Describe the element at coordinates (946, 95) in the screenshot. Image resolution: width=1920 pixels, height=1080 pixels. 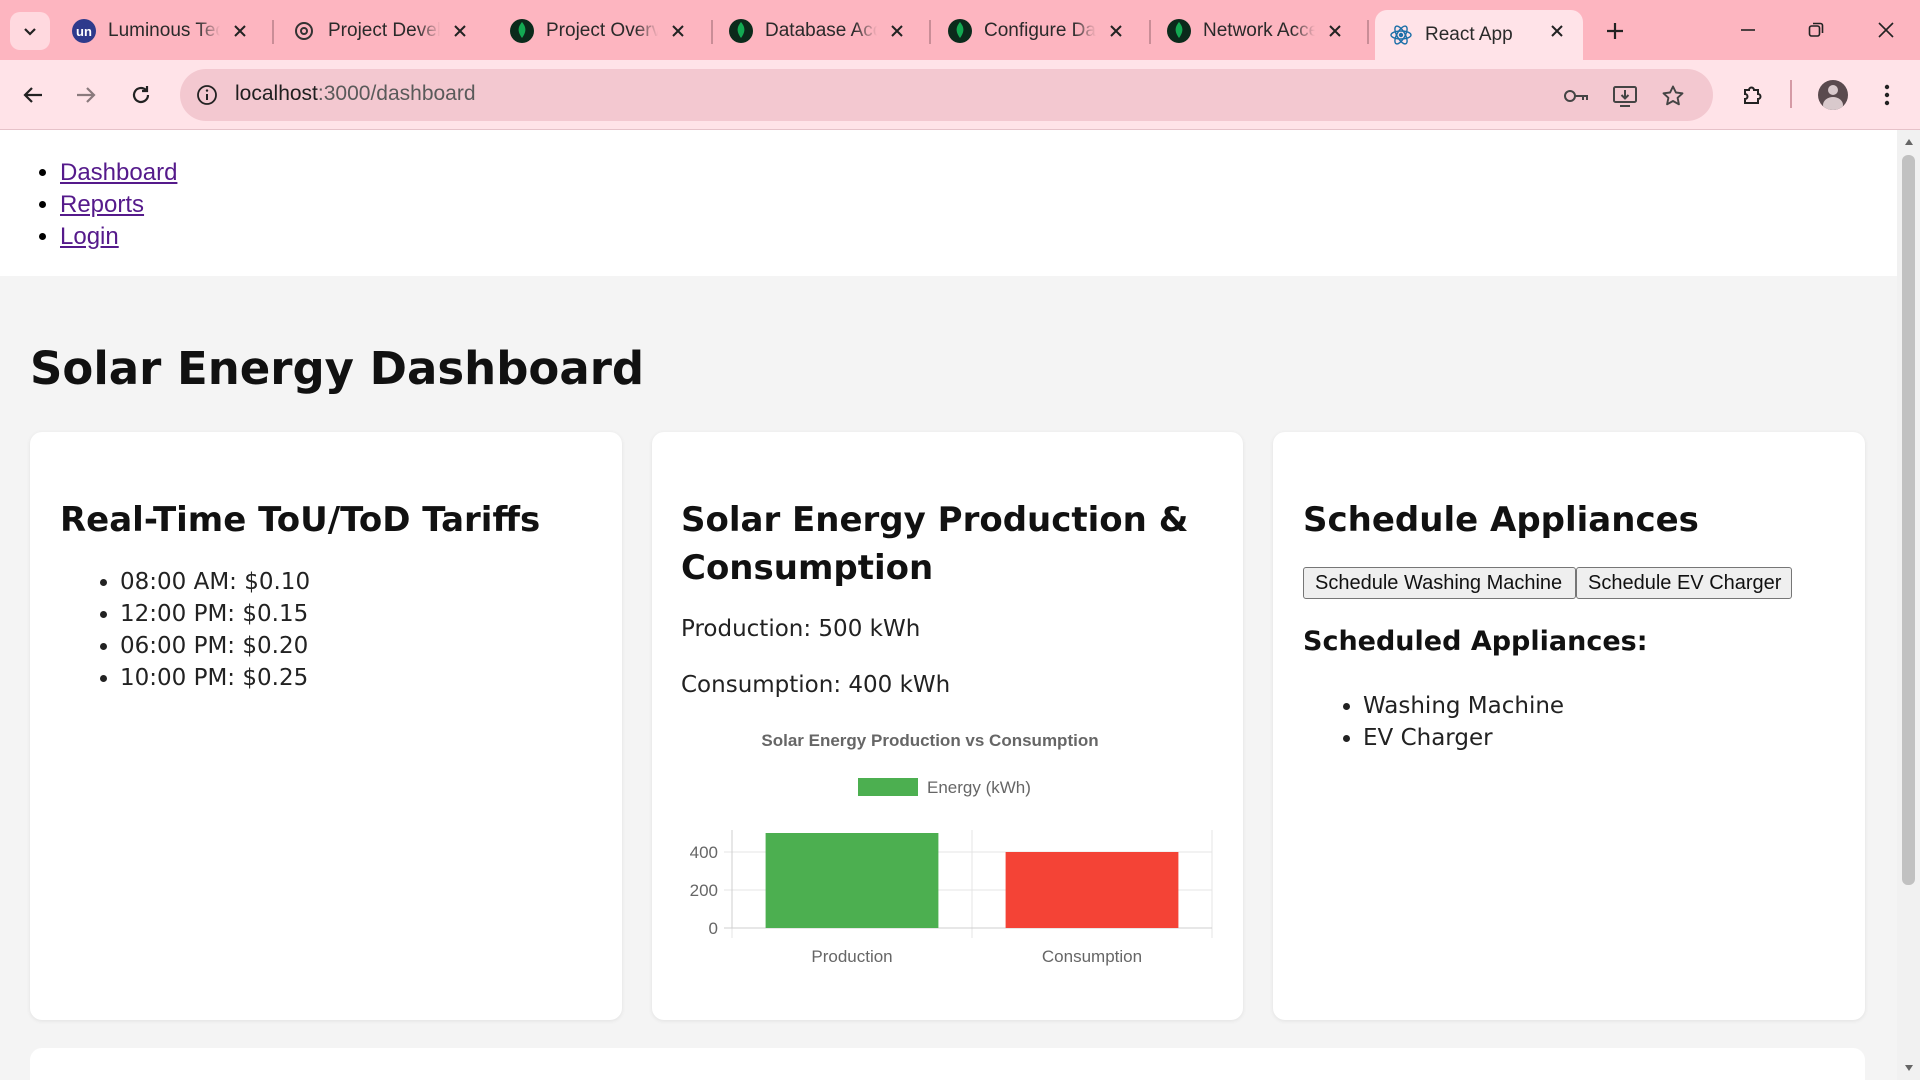
I see `address-bar: localhost:3000/dashboard` at that location.